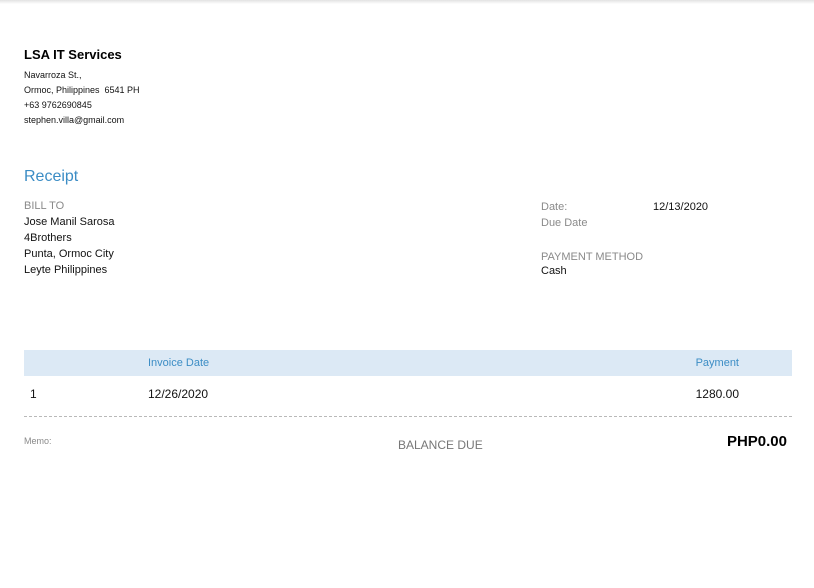 The width and height of the screenshot is (814, 588). Describe the element at coordinates (624, 264) in the screenshot. I see `payment-method-block: PAYMENT METHOD Cash` at that location.